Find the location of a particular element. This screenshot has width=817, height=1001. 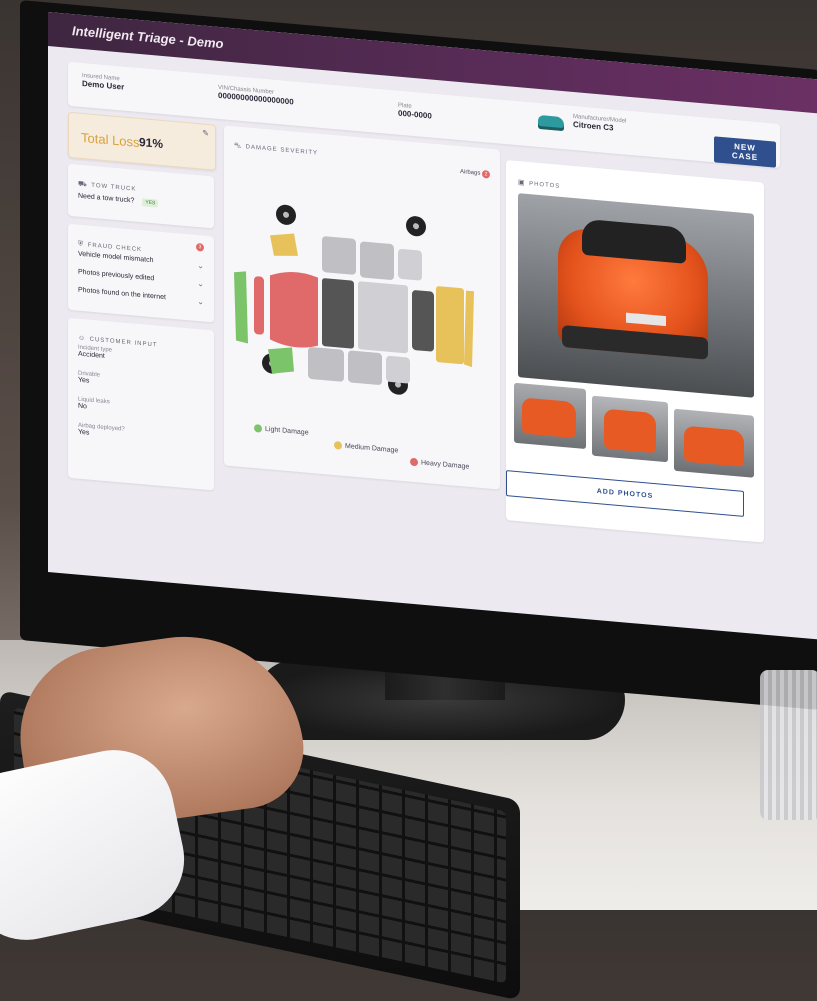

new-case-button: NEW CASE is located at coordinates (745, 152).